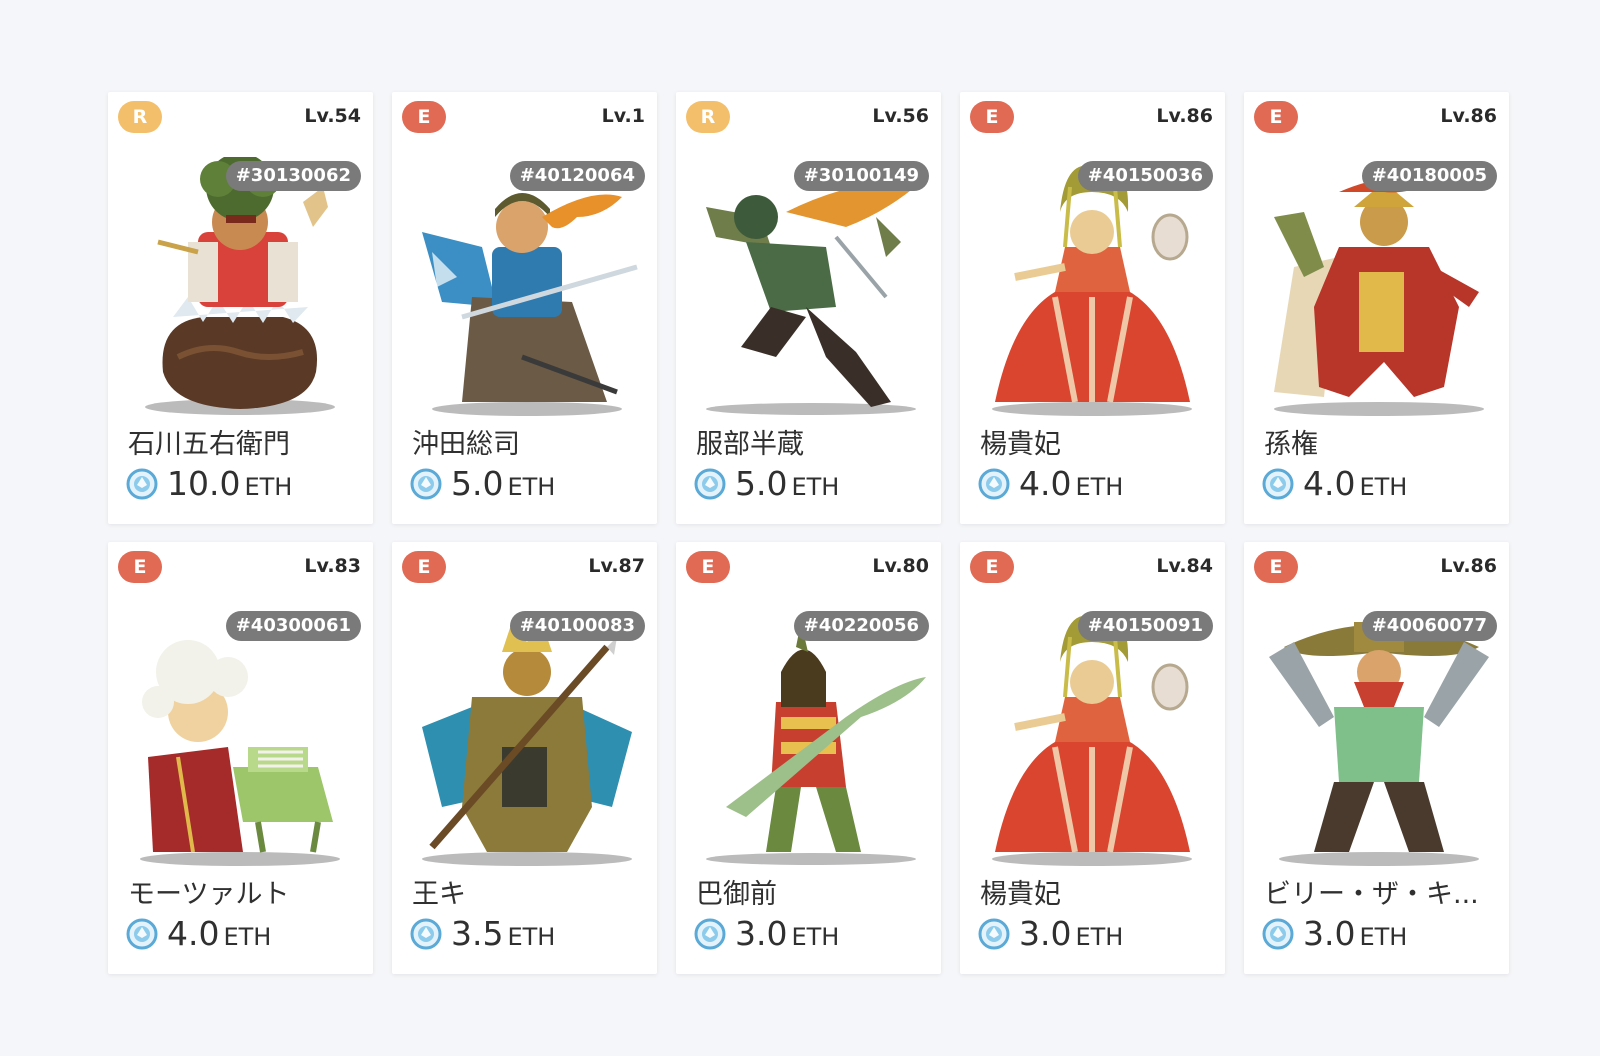 The width and height of the screenshot is (1600, 1056). What do you see at coordinates (813, 298) in the screenshot?
I see `hattori-hanzo-sprite` at bounding box center [813, 298].